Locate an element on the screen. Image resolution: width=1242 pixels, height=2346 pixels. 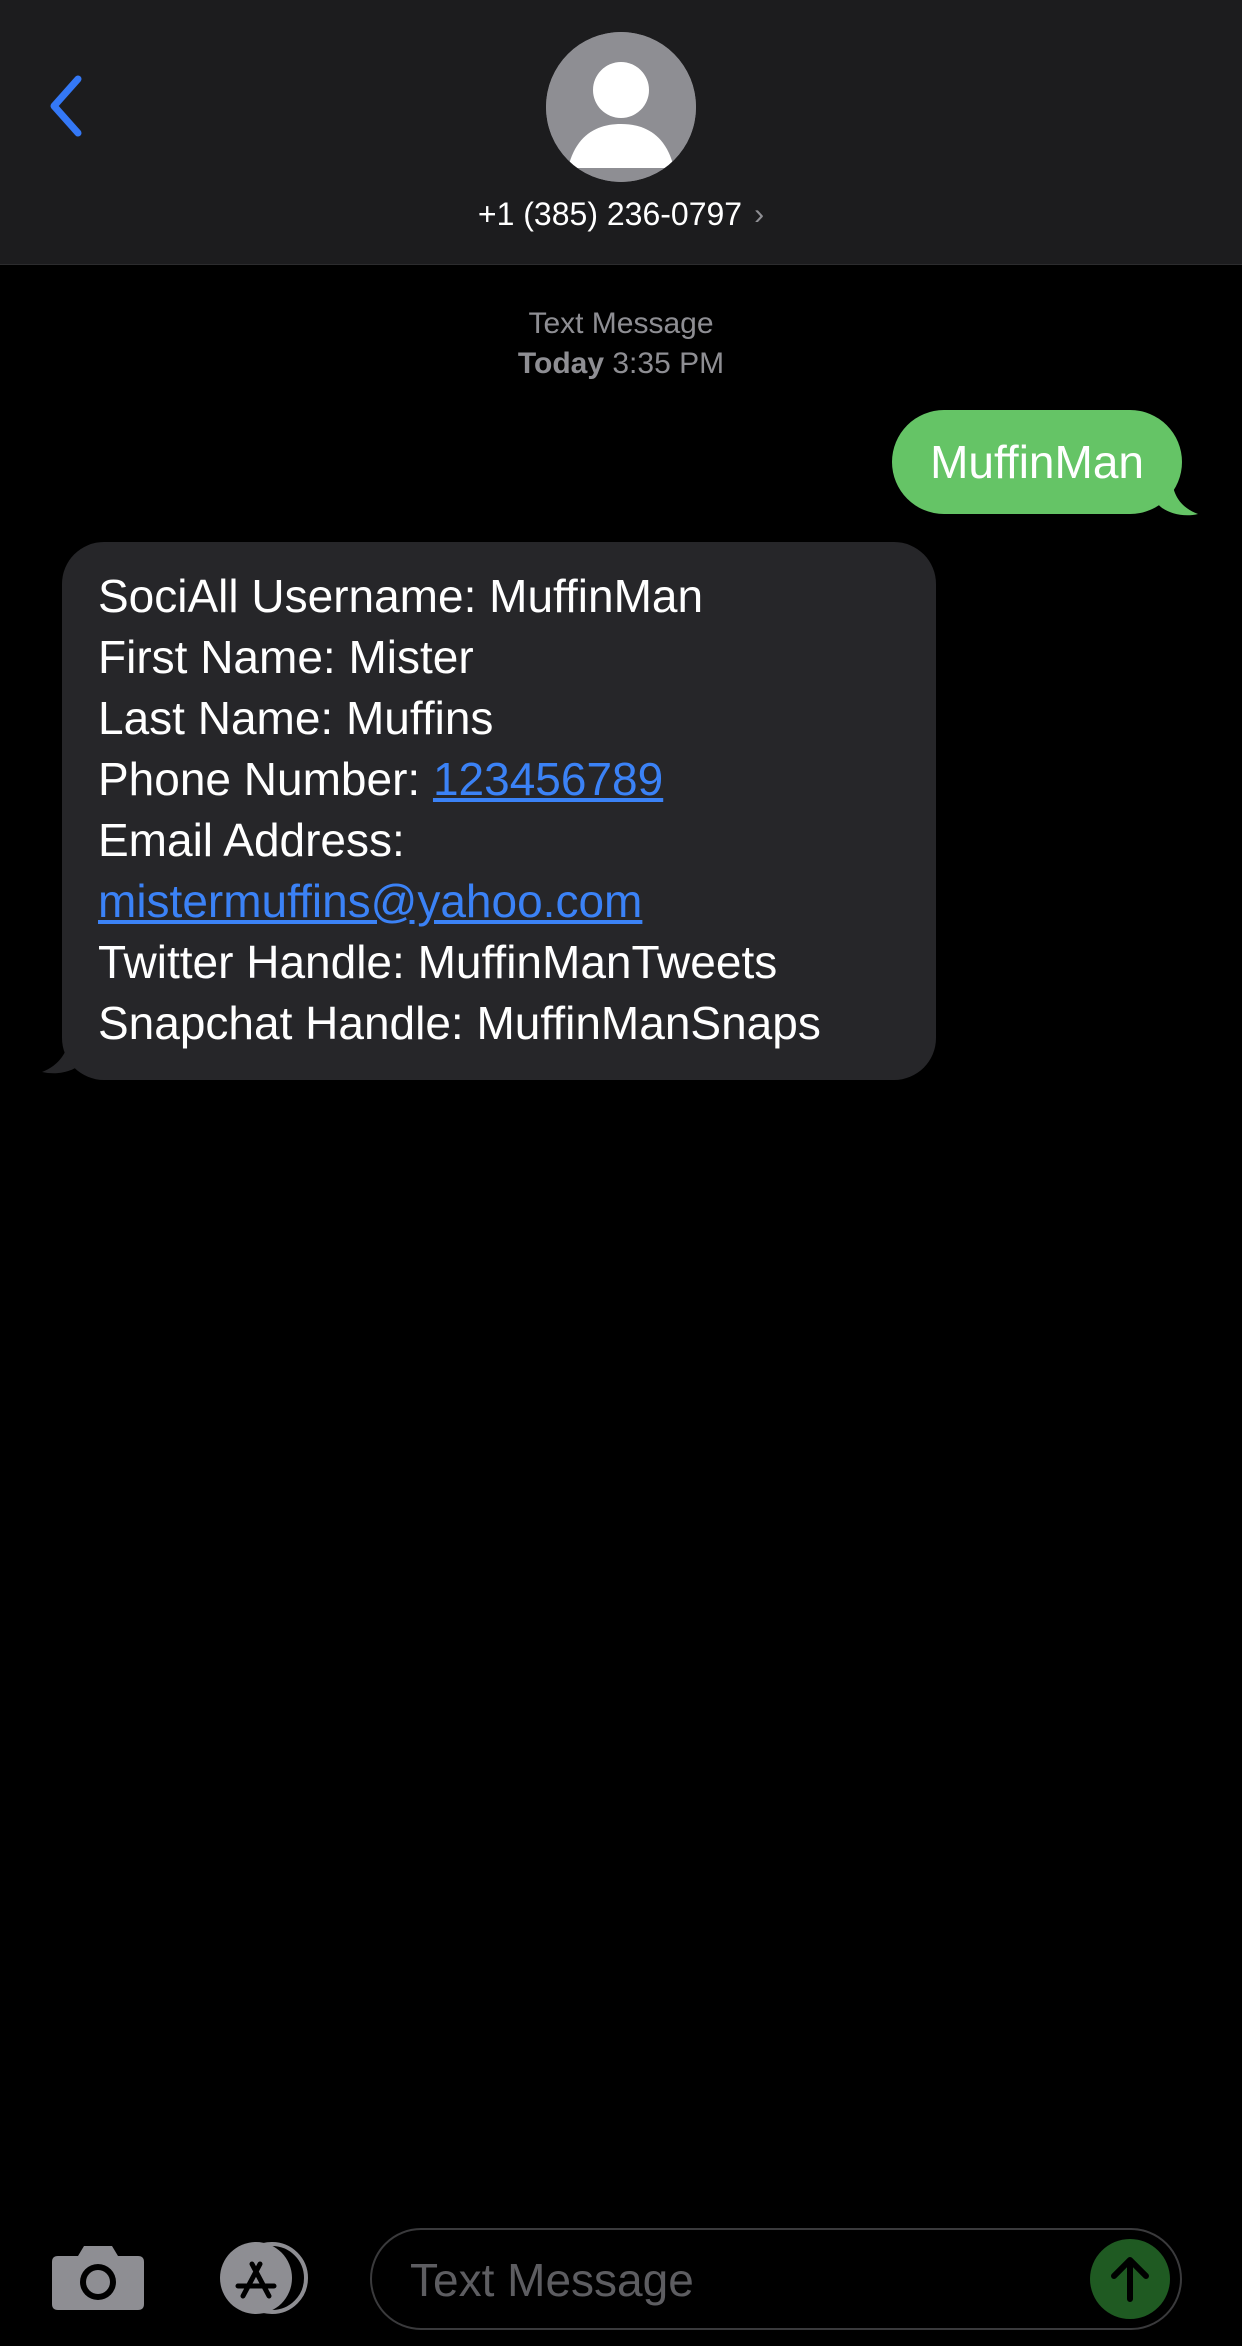
chevron-right-icon: › is located at coordinates (759, 214).